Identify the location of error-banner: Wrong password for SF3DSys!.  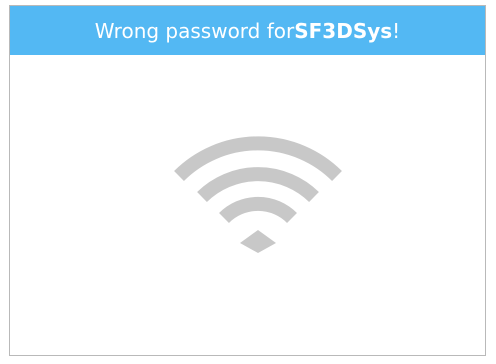
(247, 30).